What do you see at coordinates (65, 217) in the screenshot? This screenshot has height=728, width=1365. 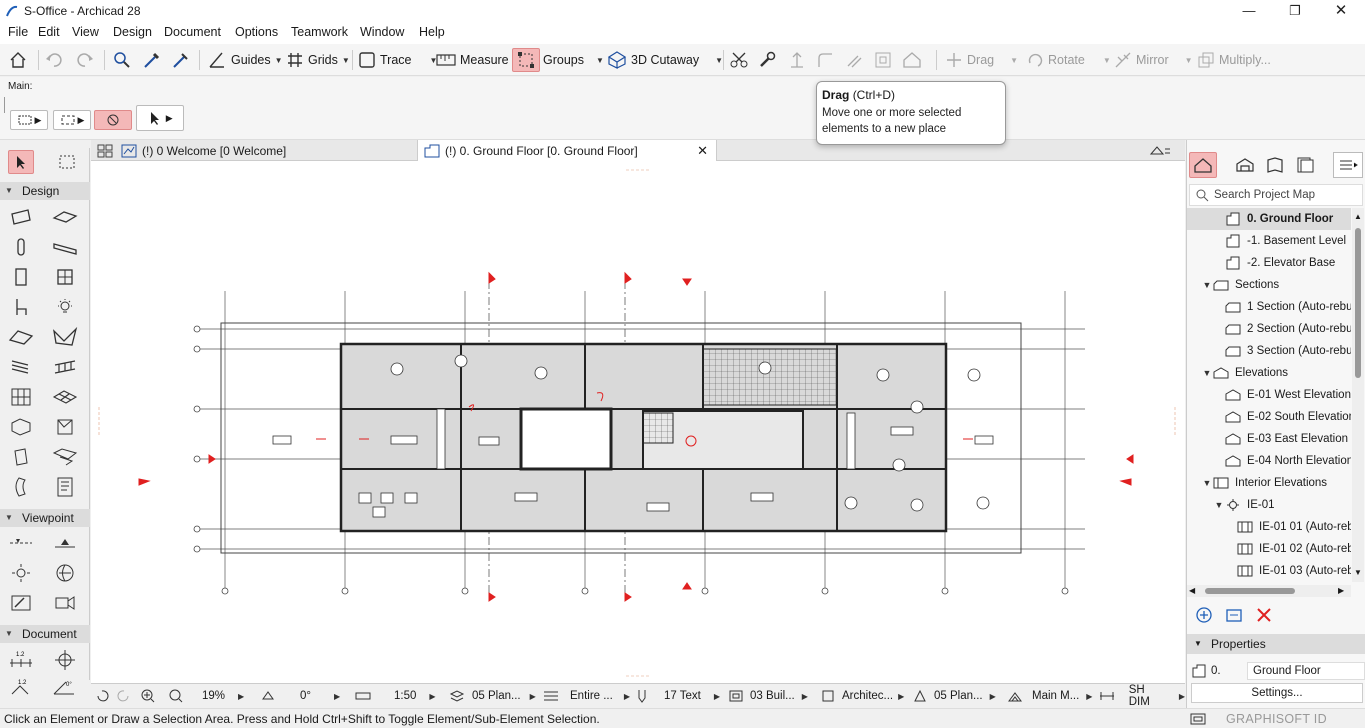 I see `slab-tool` at bounding box center [65, 217].